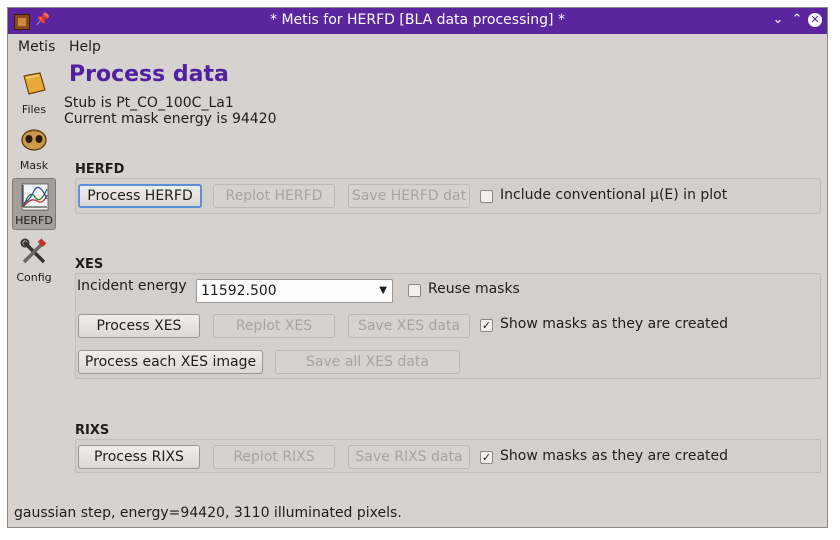  I want to click on sidebar-item-label: Mask, so click(34, 165).